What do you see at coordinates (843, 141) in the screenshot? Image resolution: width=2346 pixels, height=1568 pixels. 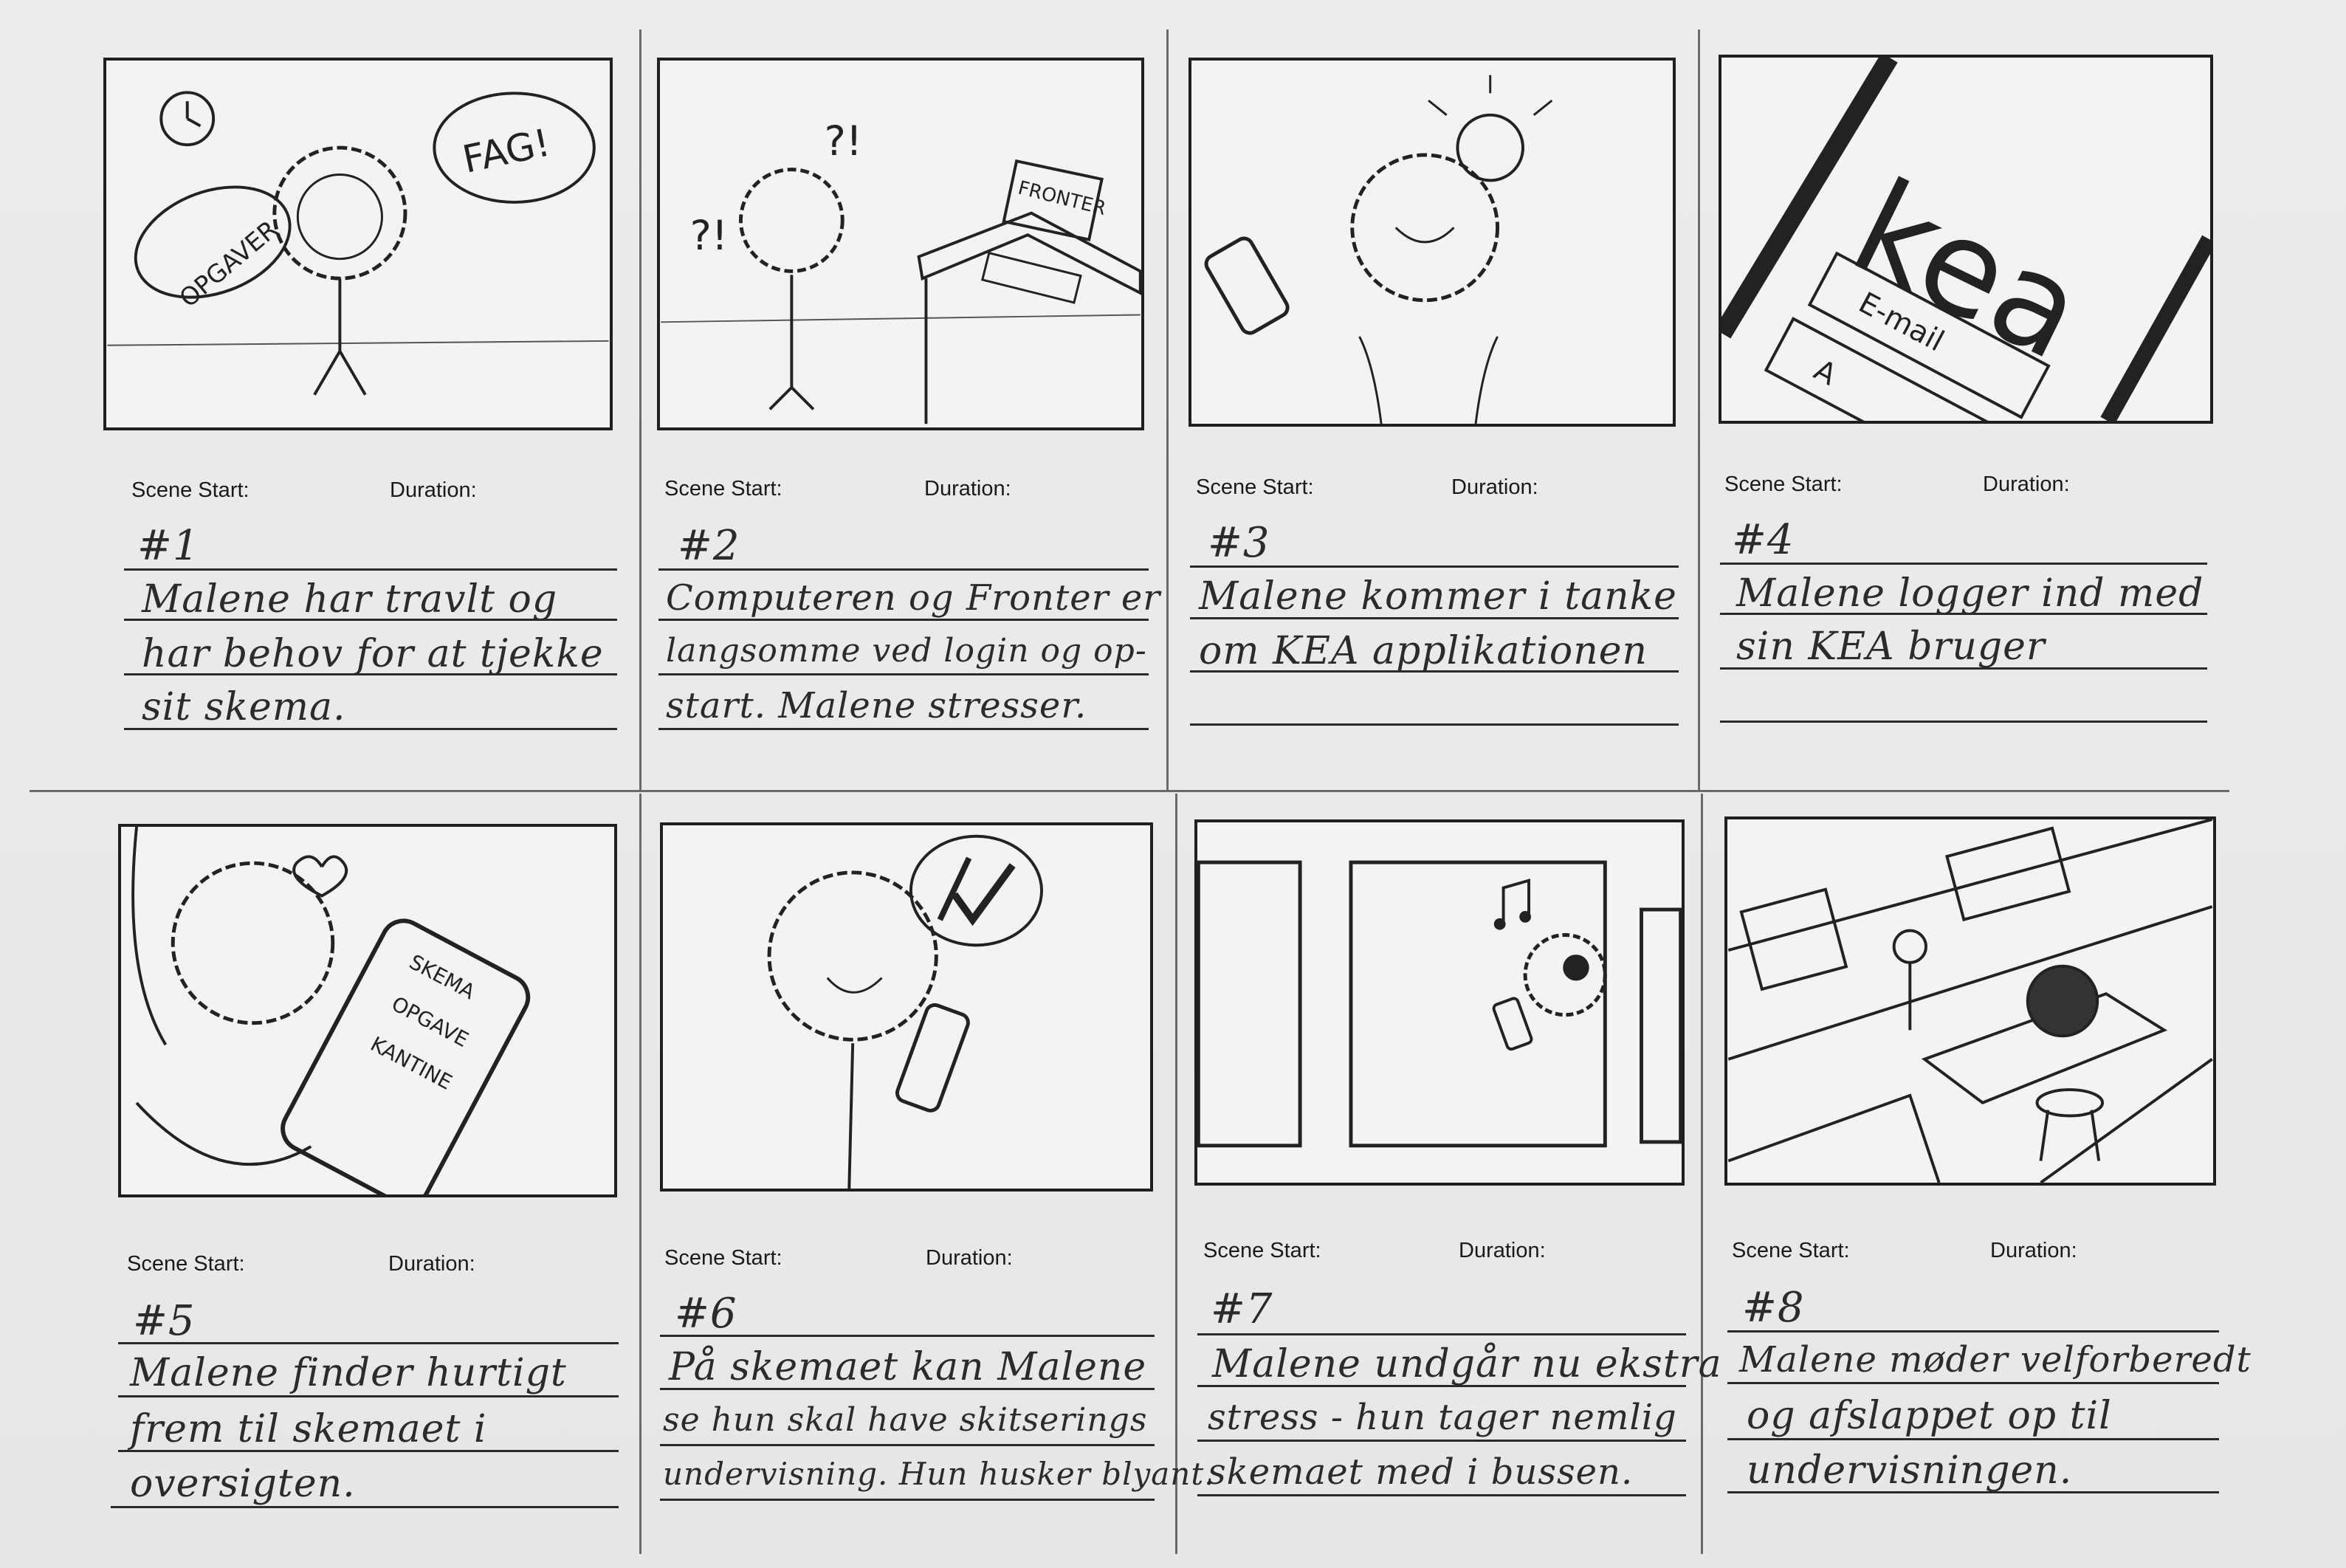 I see `question-mark-right: ?!` at bounding box center [843, 141].